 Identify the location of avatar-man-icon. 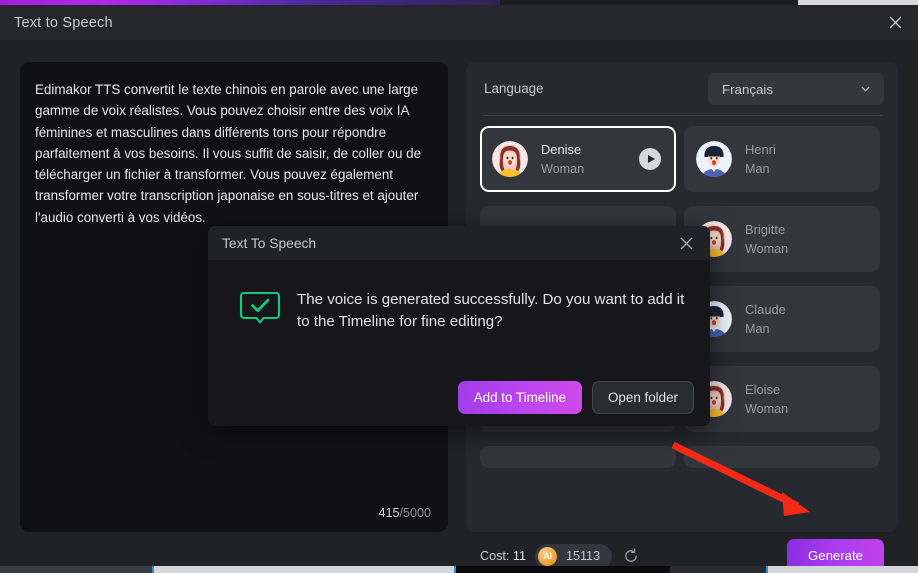
(714, 159).